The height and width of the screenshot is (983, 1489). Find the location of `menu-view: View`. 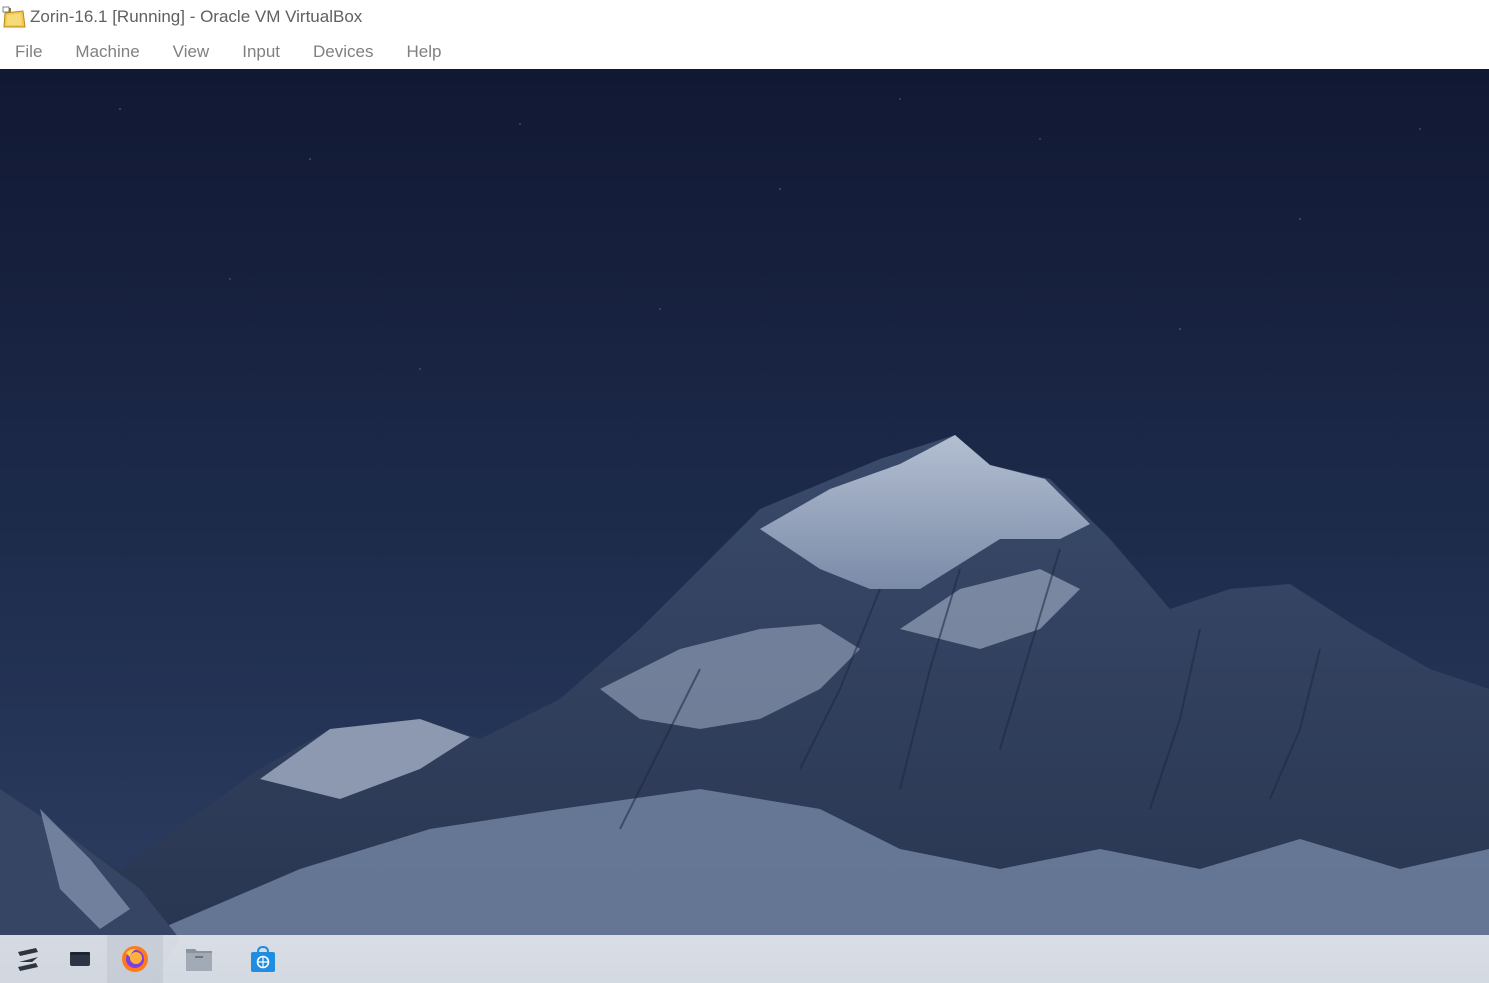

menu-view: View is located at coordinates (191, 52).